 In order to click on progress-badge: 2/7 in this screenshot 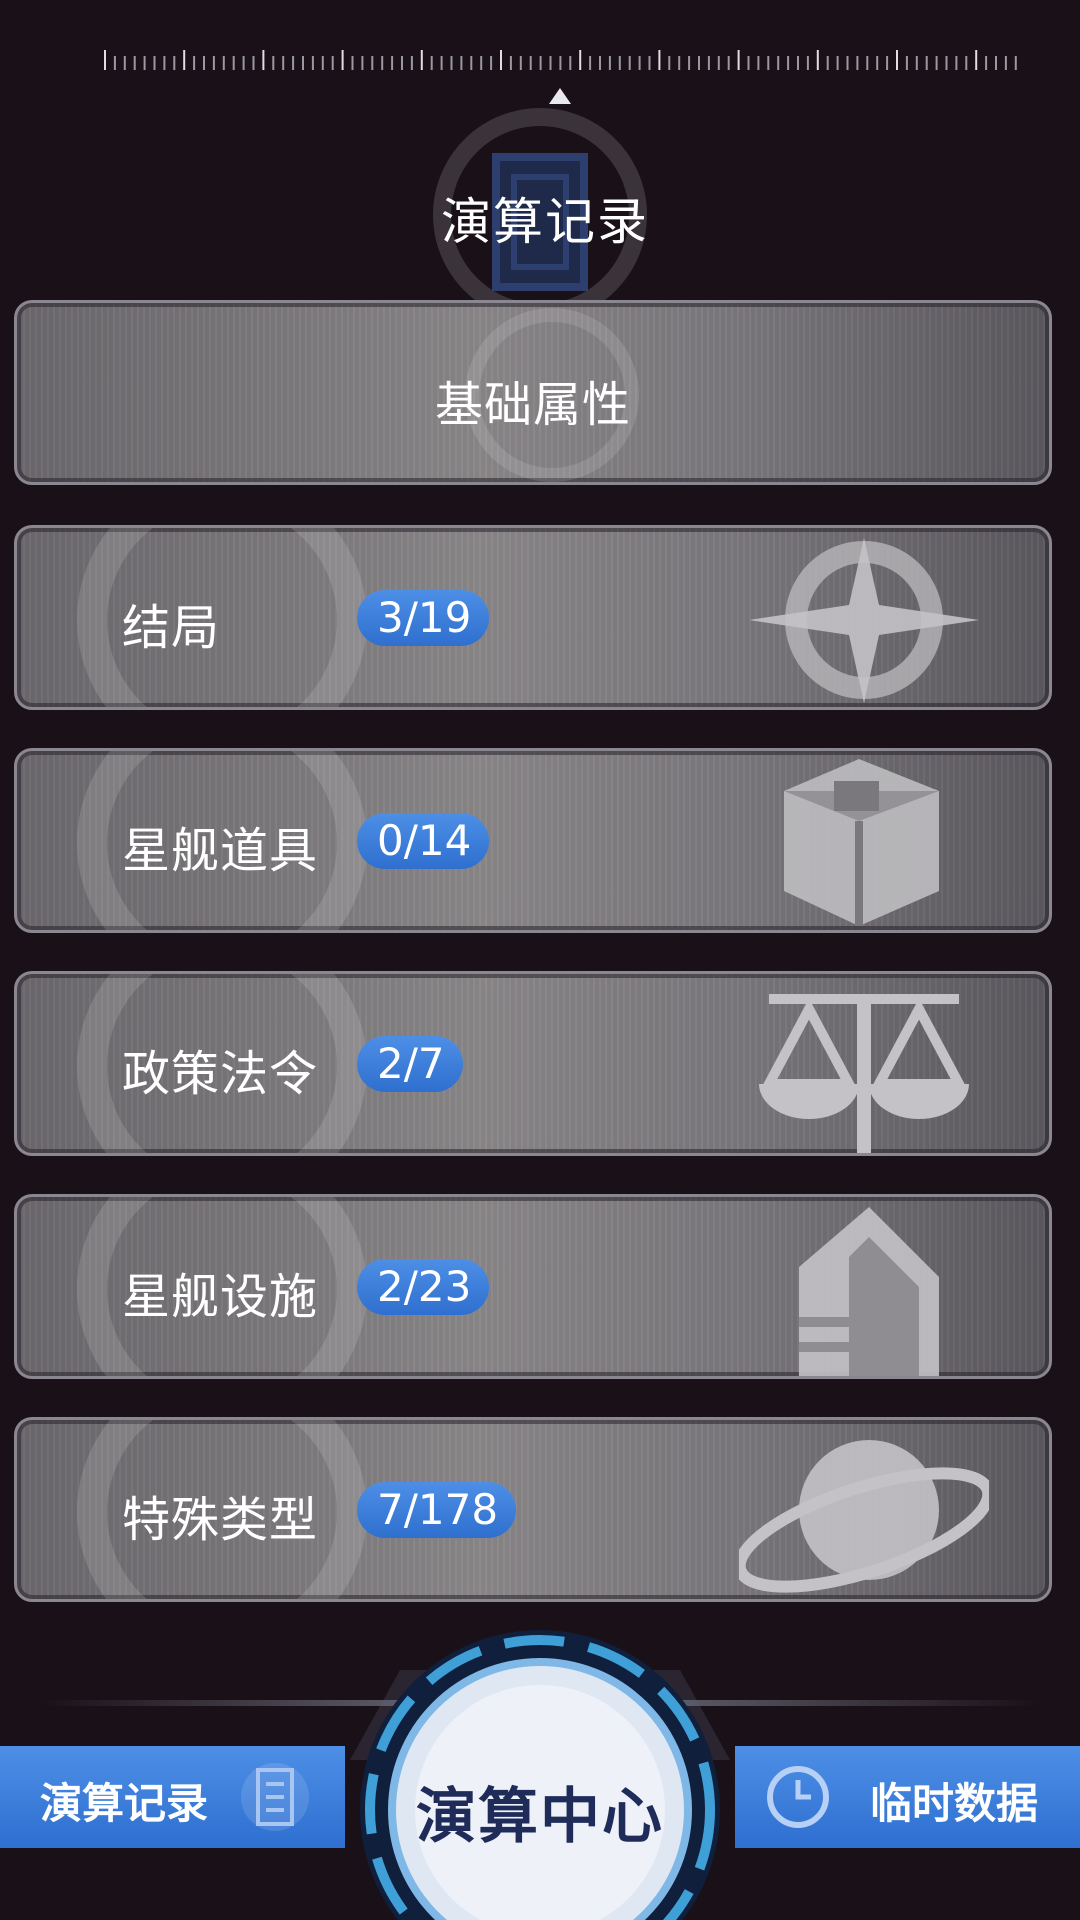, I will do `click(410, 1064)`.